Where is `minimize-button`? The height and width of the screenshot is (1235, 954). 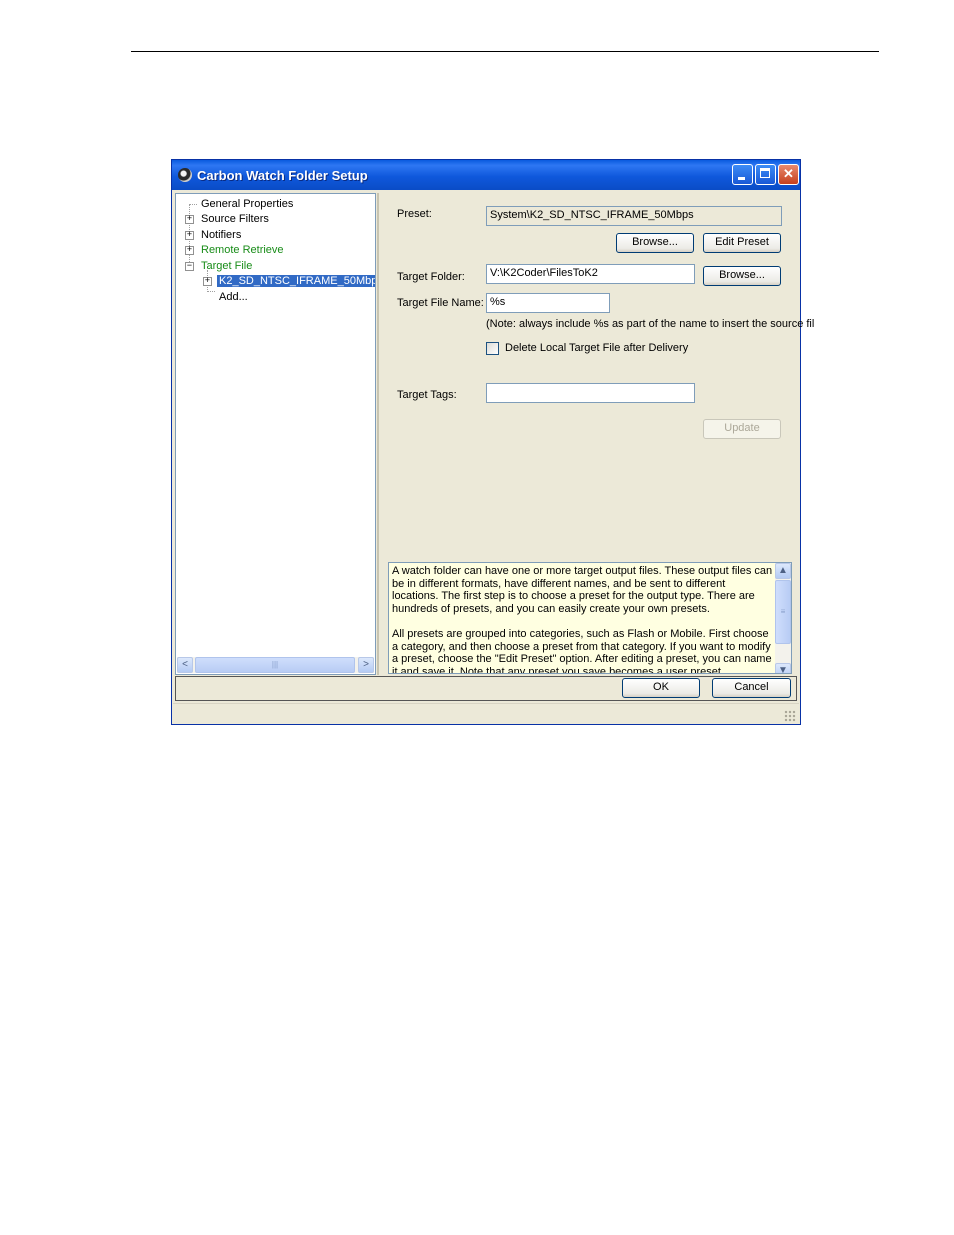
minimize-button is located at coordinates (742, 174).